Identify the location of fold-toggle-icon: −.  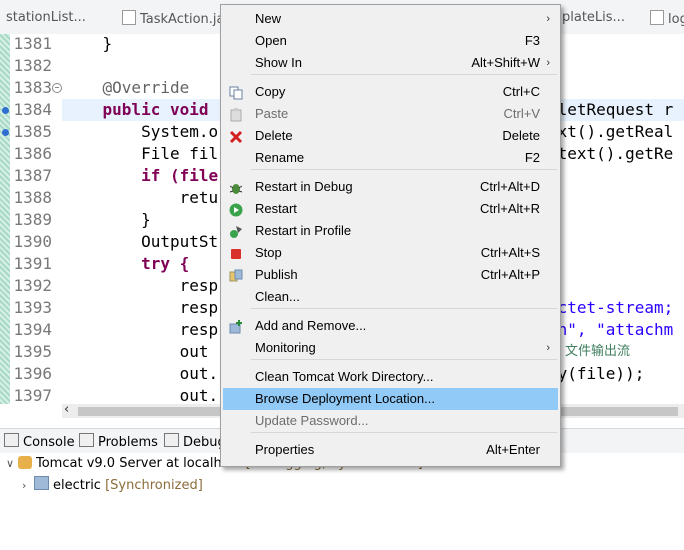
(57, 88).